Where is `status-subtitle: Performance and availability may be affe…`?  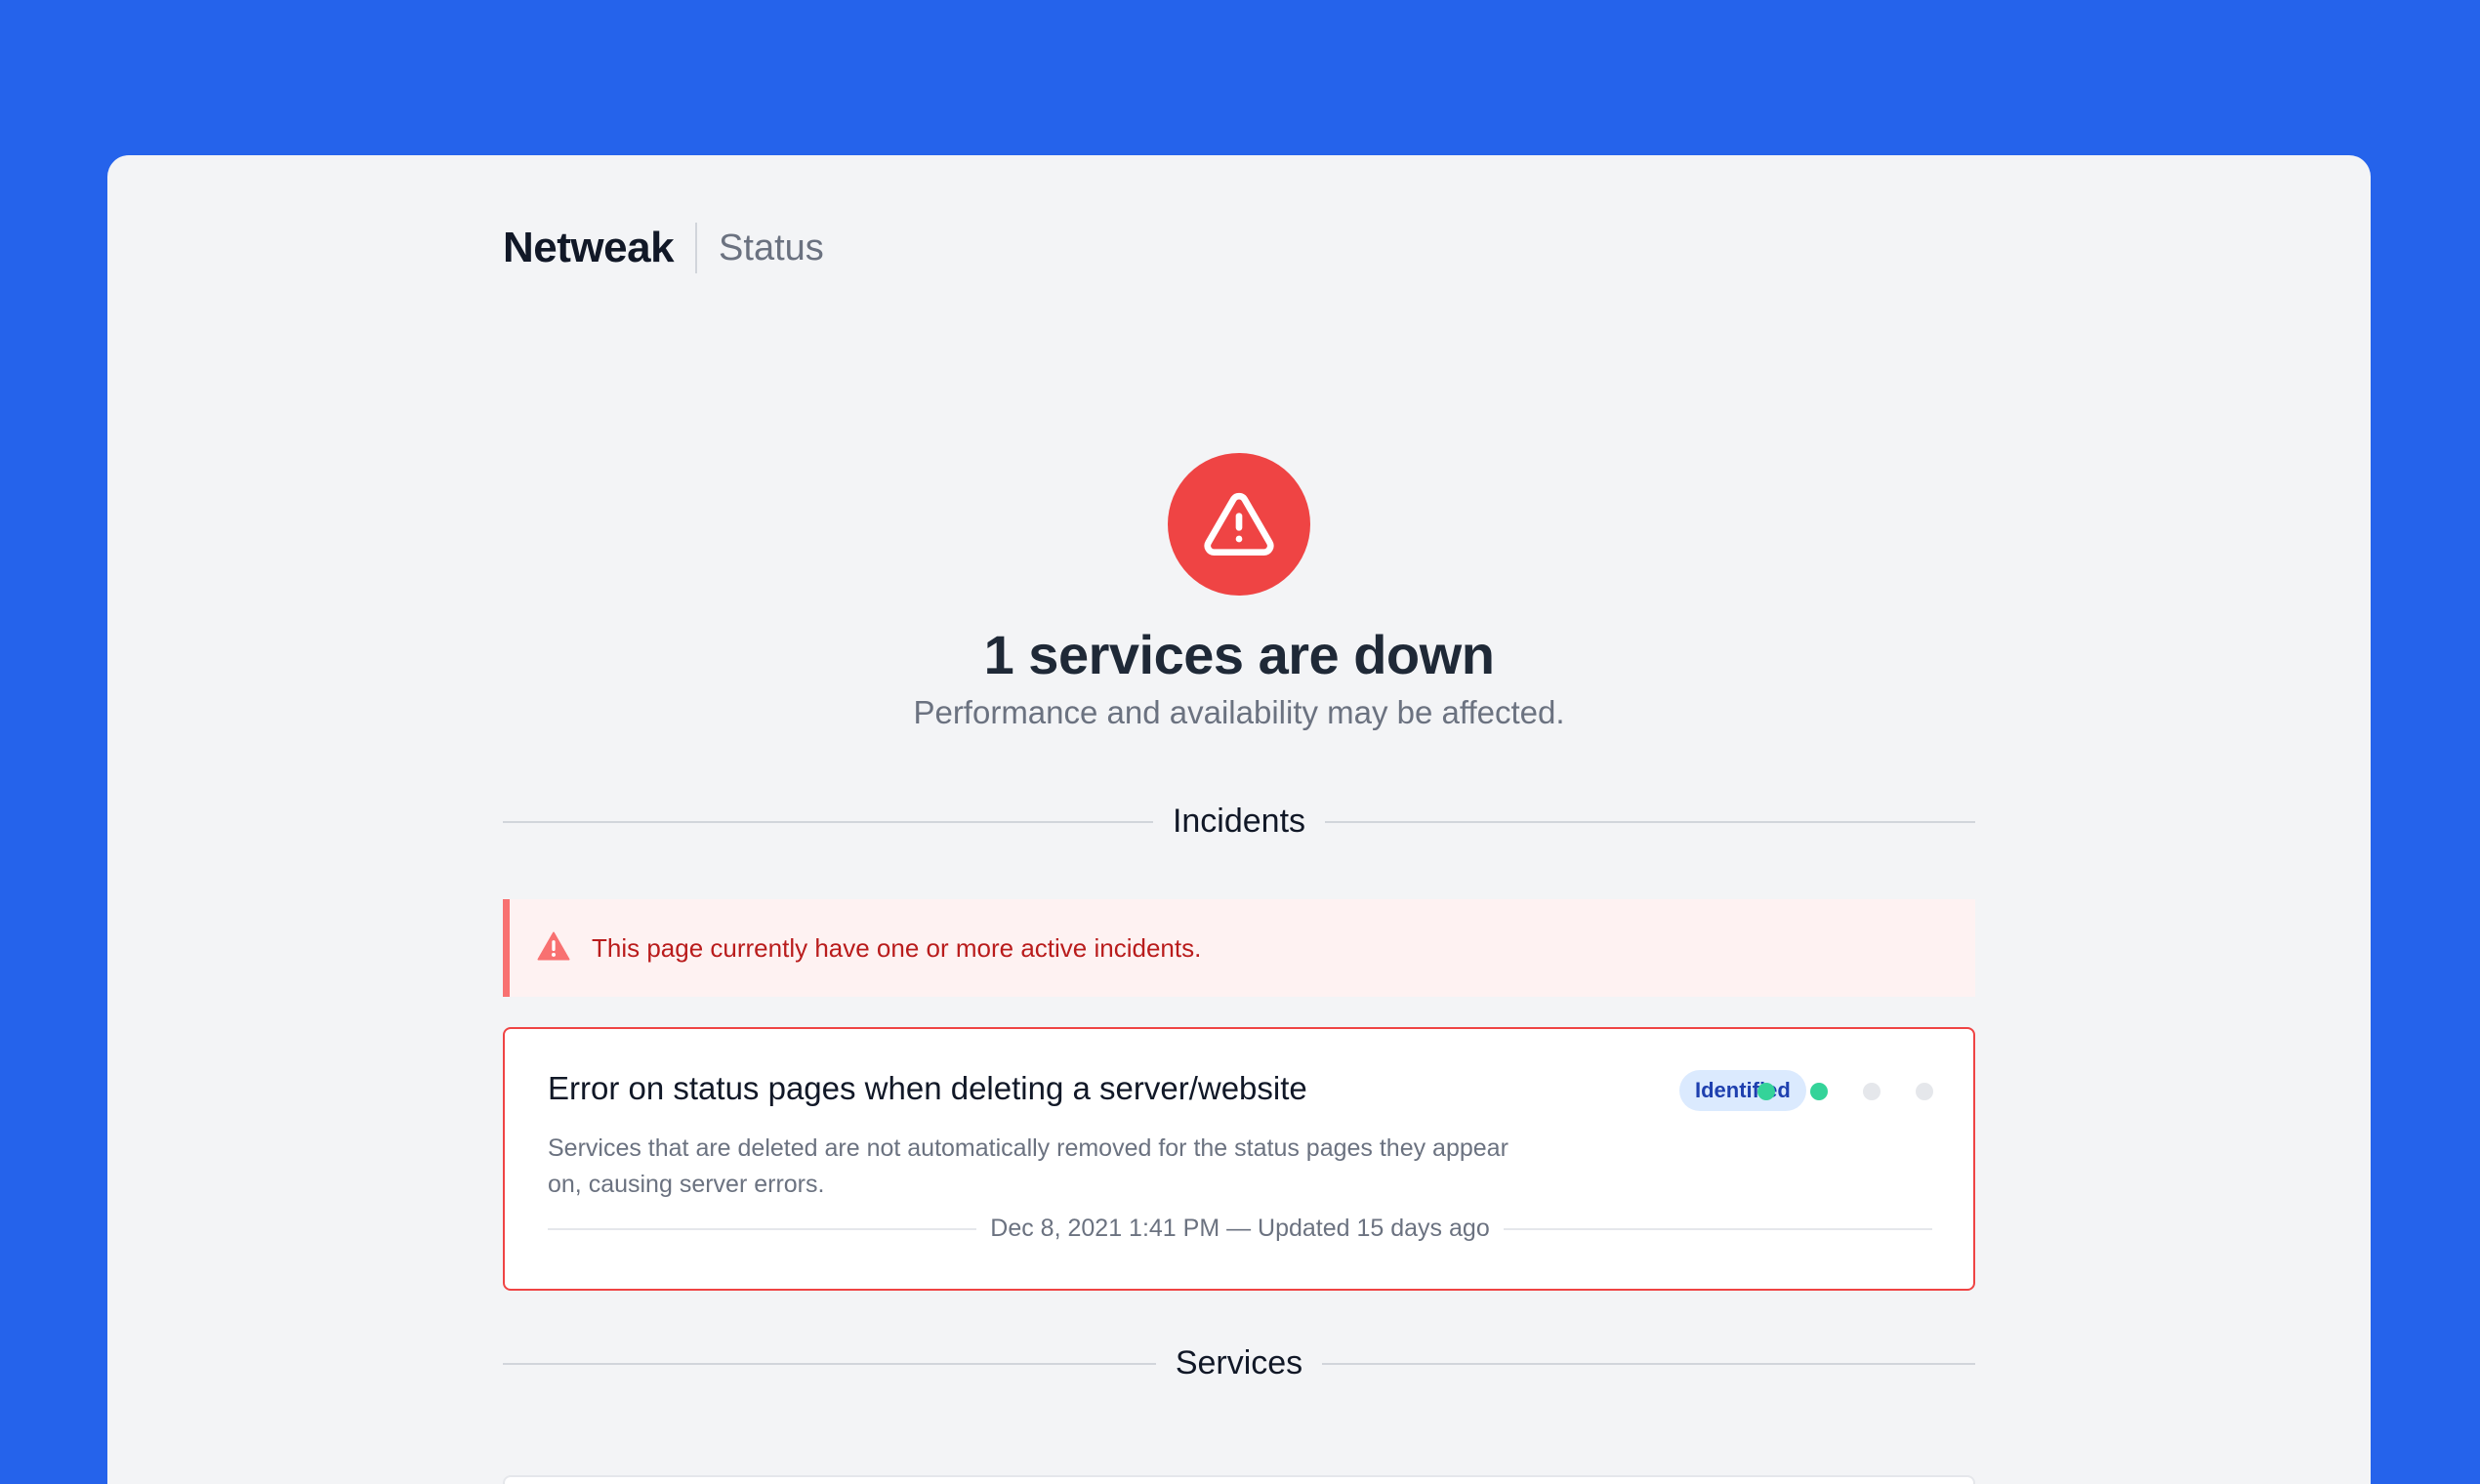 status-subtitle: Performance and availability may be affe… is located at coordinates (1239, 712).